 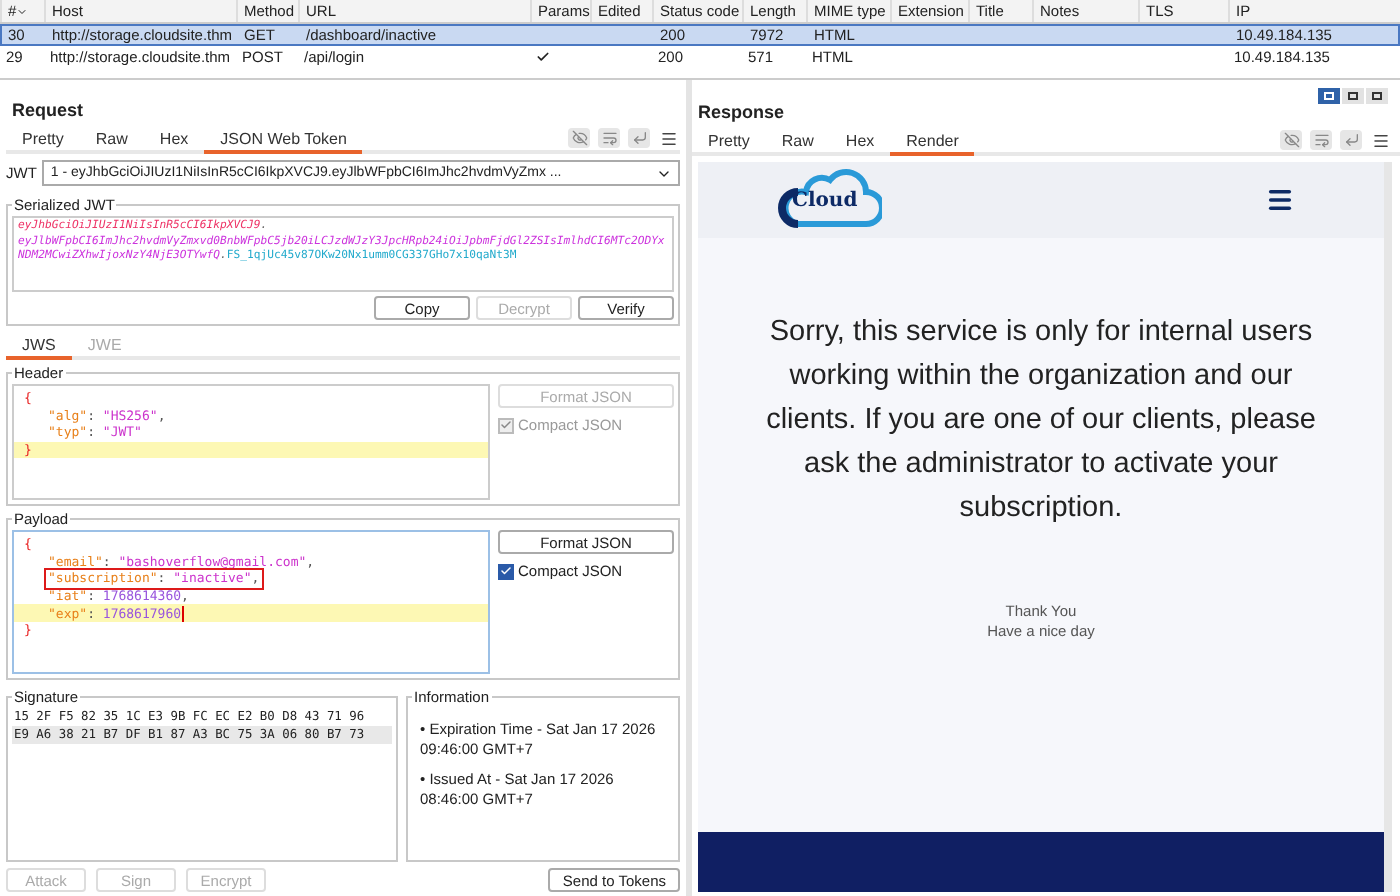 I want to click on message-text: Sorry, this service is only for internal users working within the organization and our clients. If you are one of our clients, please ask the administrator to activate your subscription., so click(x=1041, y=421).